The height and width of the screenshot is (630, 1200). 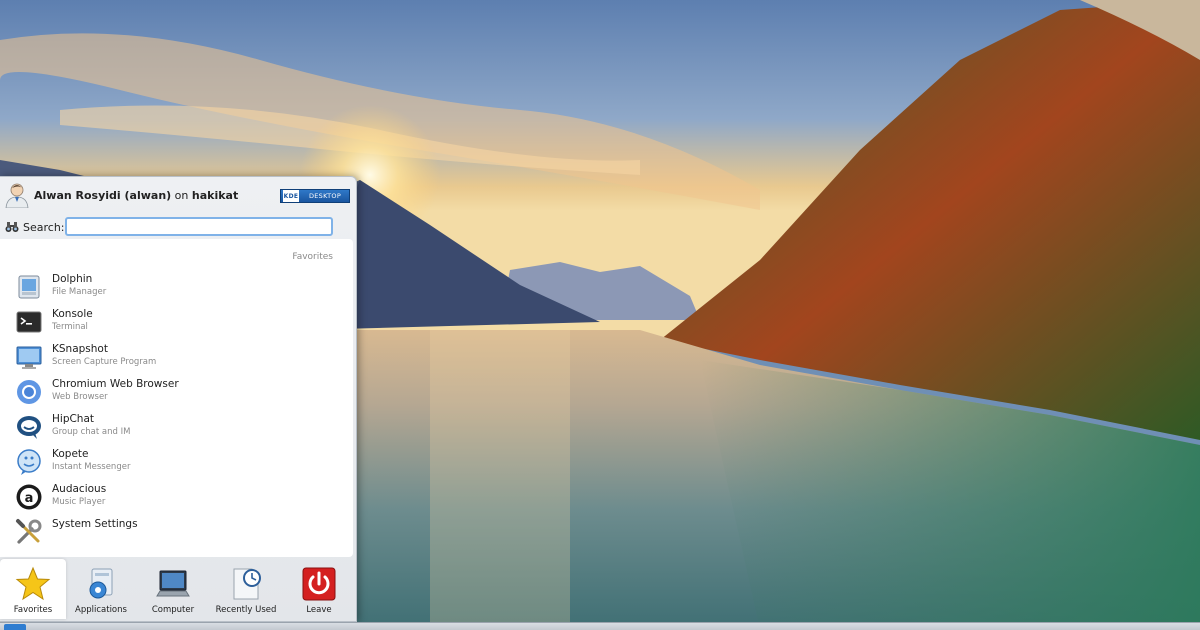 What do you see at coordinates (246, 610) in the screenshot?
I see `tab-label: Recently Used` at bounding box center [246, 610].